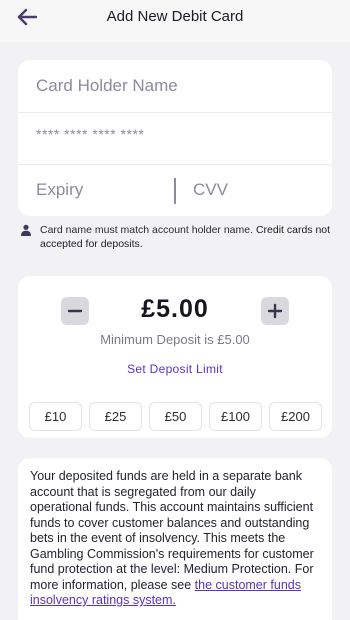  I want to click on page-title: Add New Debit Card, so click(175, 16).